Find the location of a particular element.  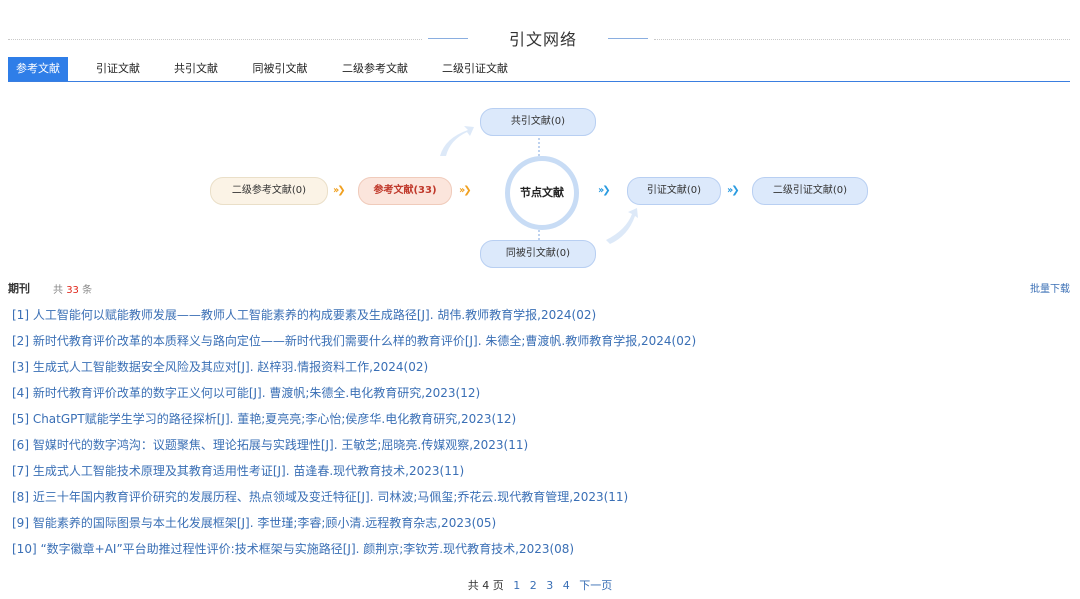

pagination: 共 4 页 1 2 3 4 下一页 is located at coordinates (540, 585).